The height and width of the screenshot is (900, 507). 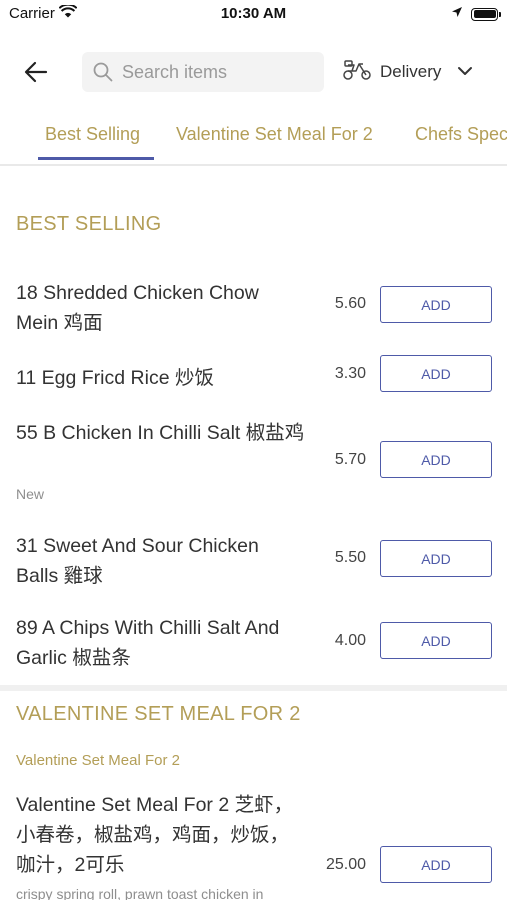 I want to click on menu-item-price: 4.00, so click(x=350, y=640).